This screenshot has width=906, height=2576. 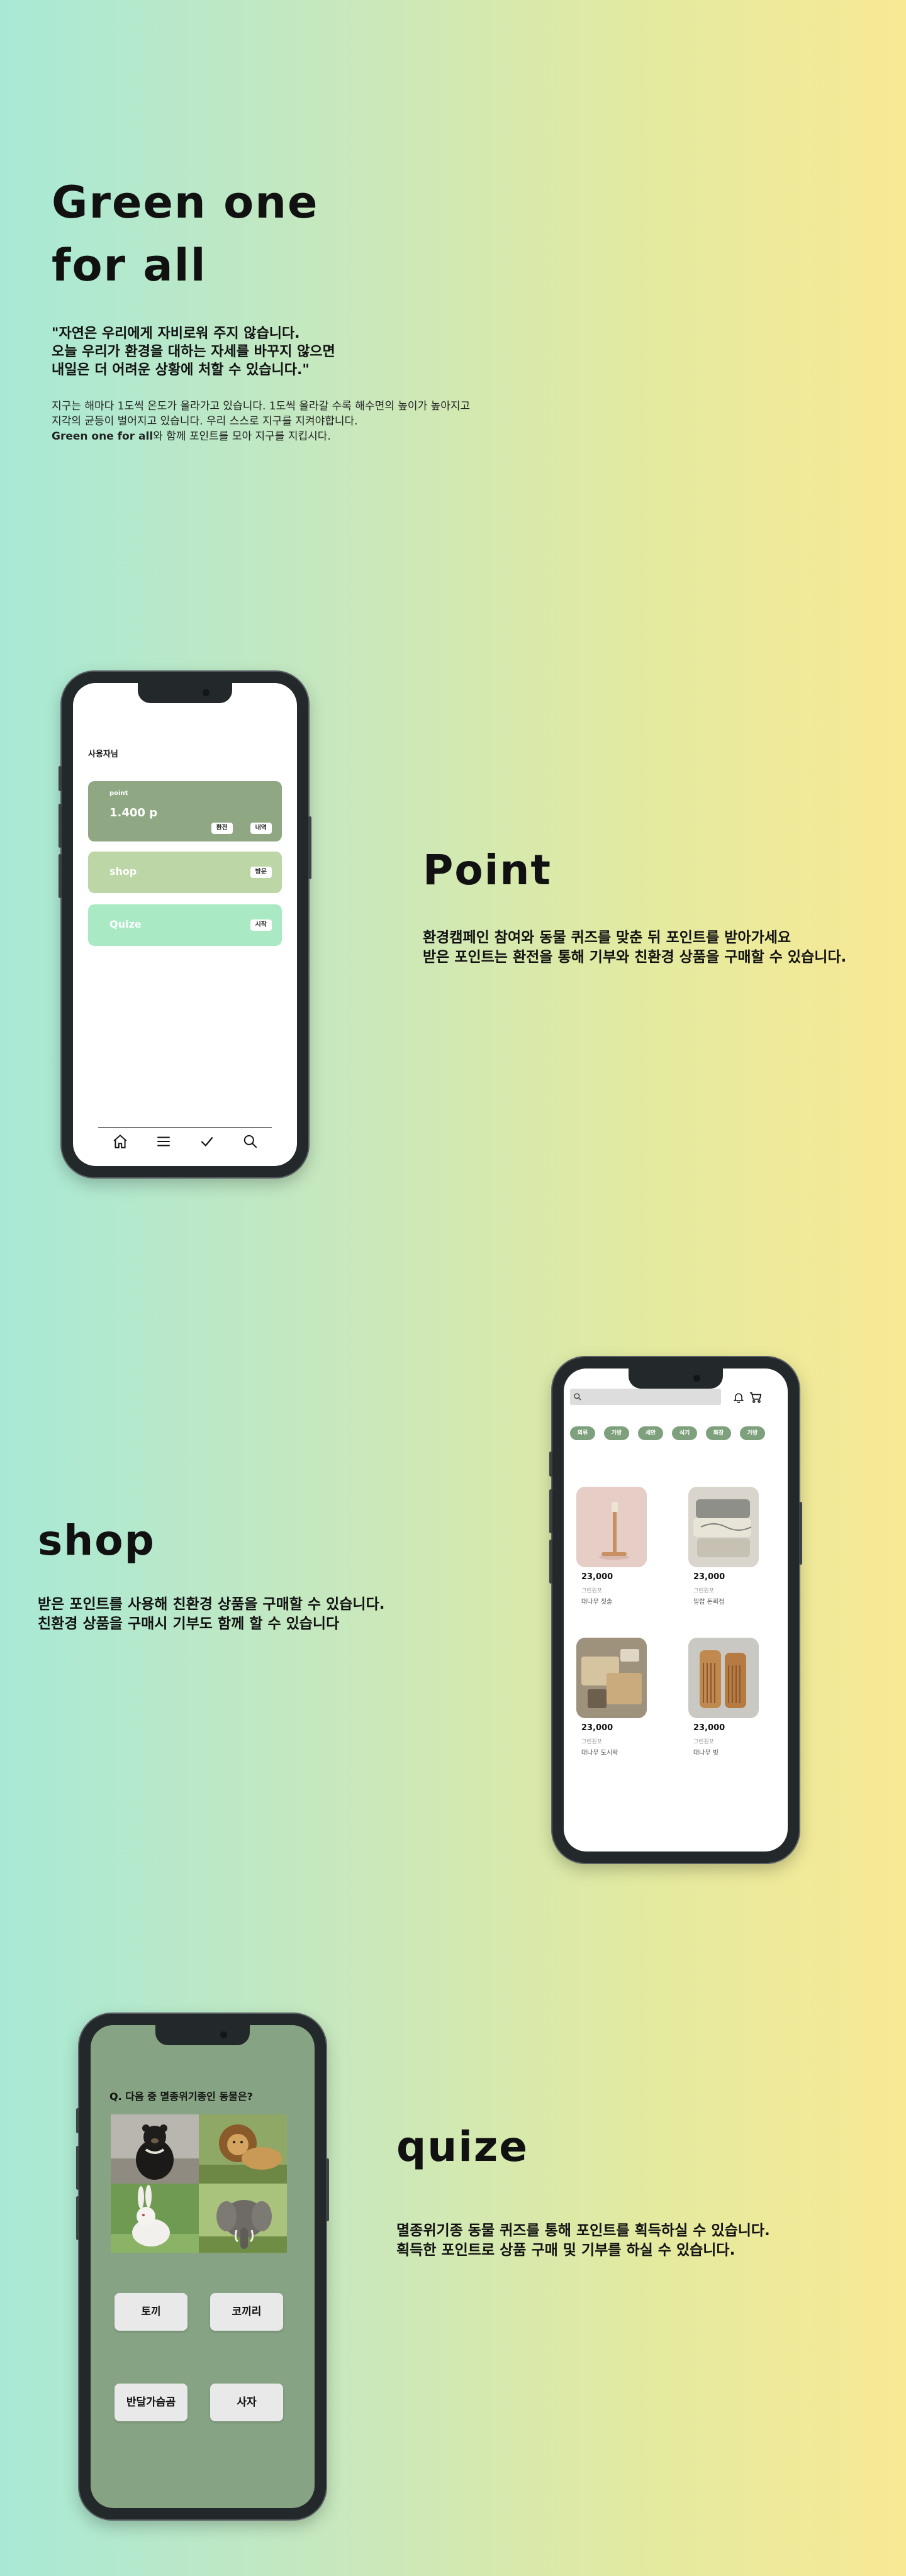 What do you see at coordinates (120, 1141) in the screenshot?
I see `home-icon` at bounding box center [120, 1141].